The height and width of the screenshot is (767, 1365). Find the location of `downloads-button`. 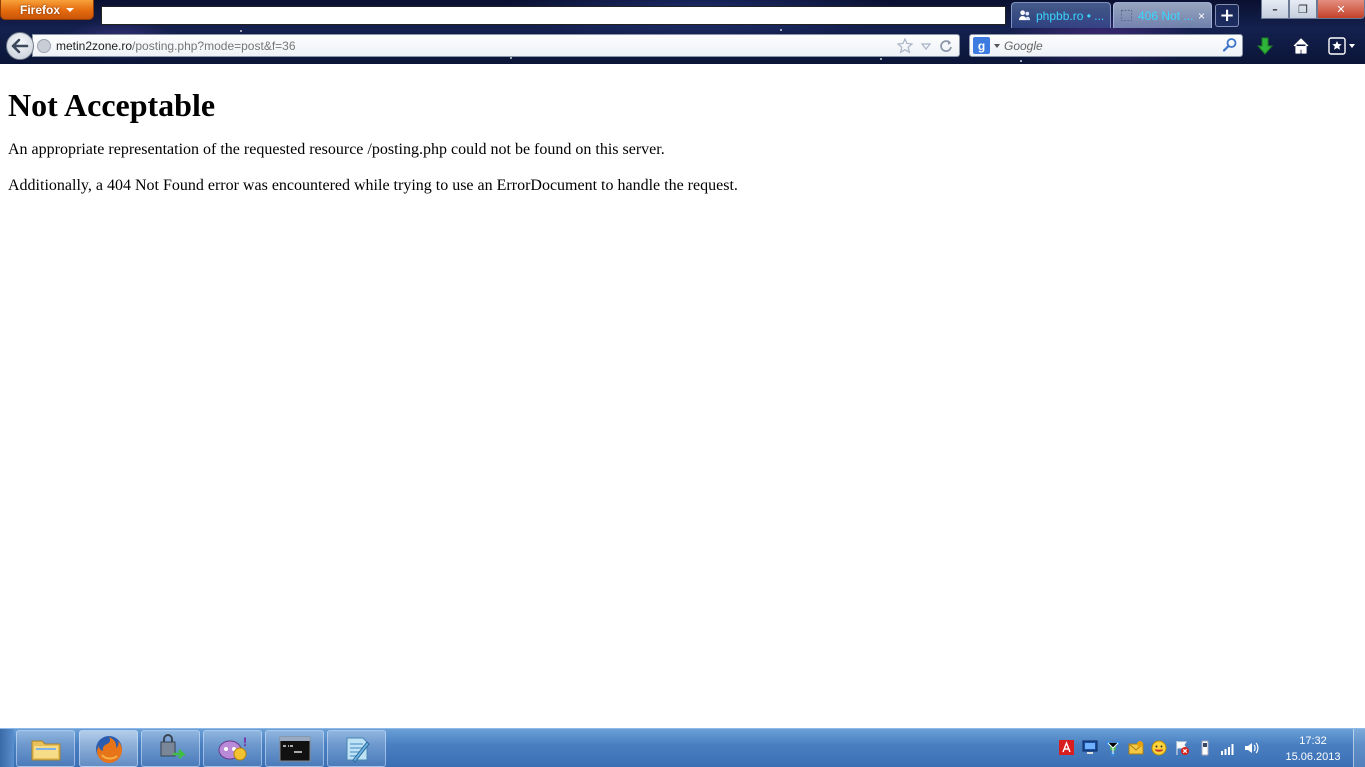

downloads-button is located at coordinates (1265, 46).